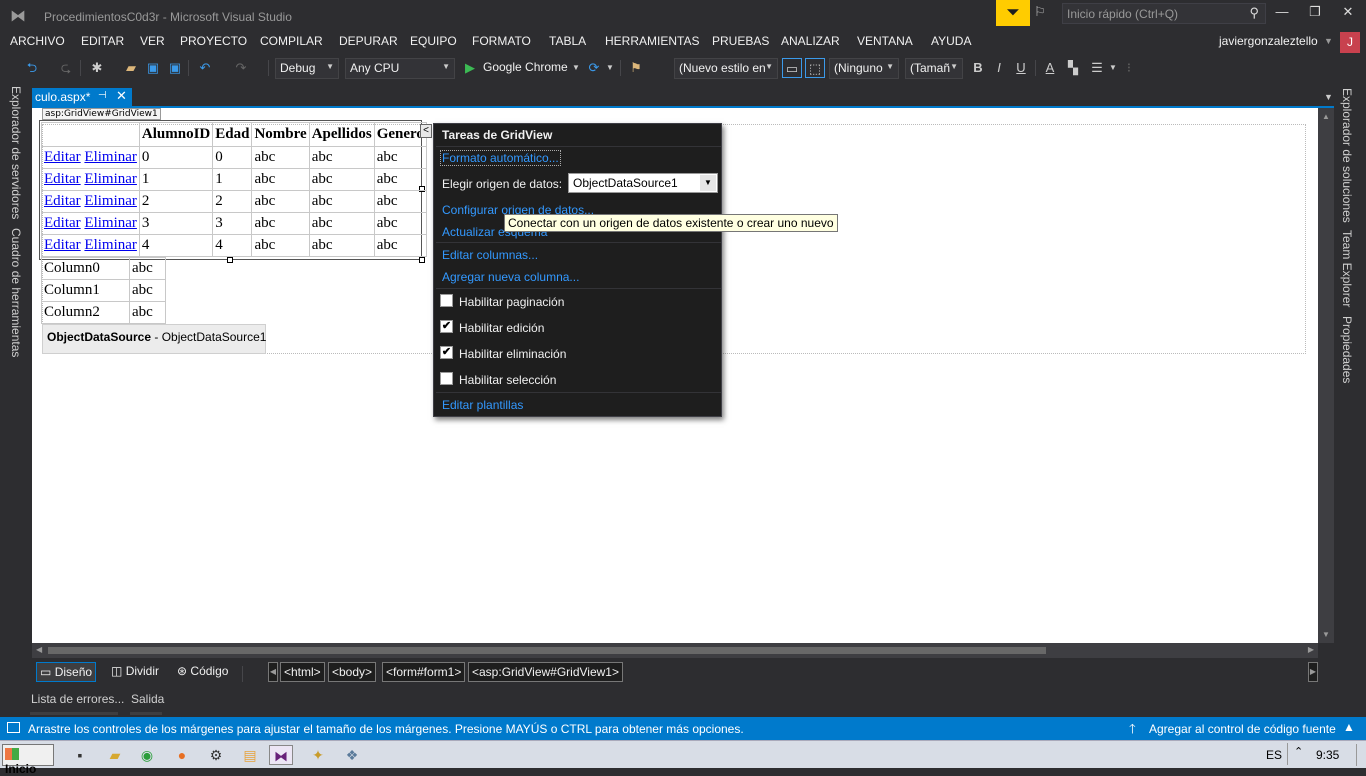 The height and width of the screenshot is (776, 1366). Describe the element at coordinates (740, 41) in the screenshot. I see `menu-pruebas: PRUEBAS` at that location.